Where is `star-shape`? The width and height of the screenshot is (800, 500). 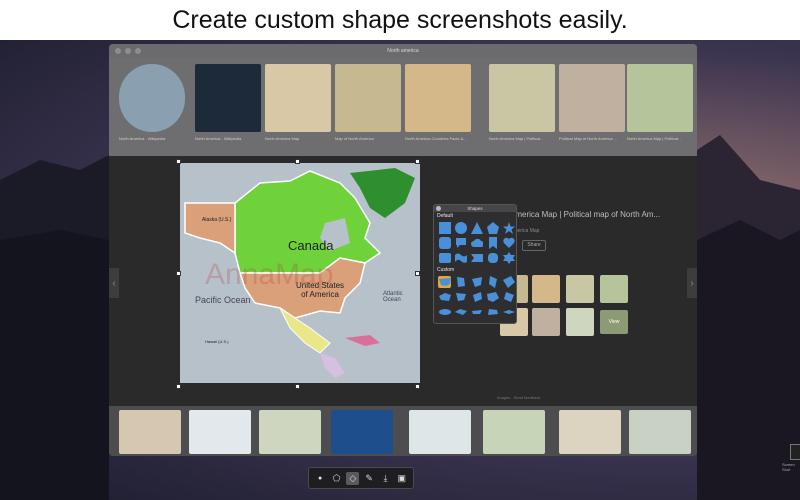 star-shape is located at coordinates (508, 228).